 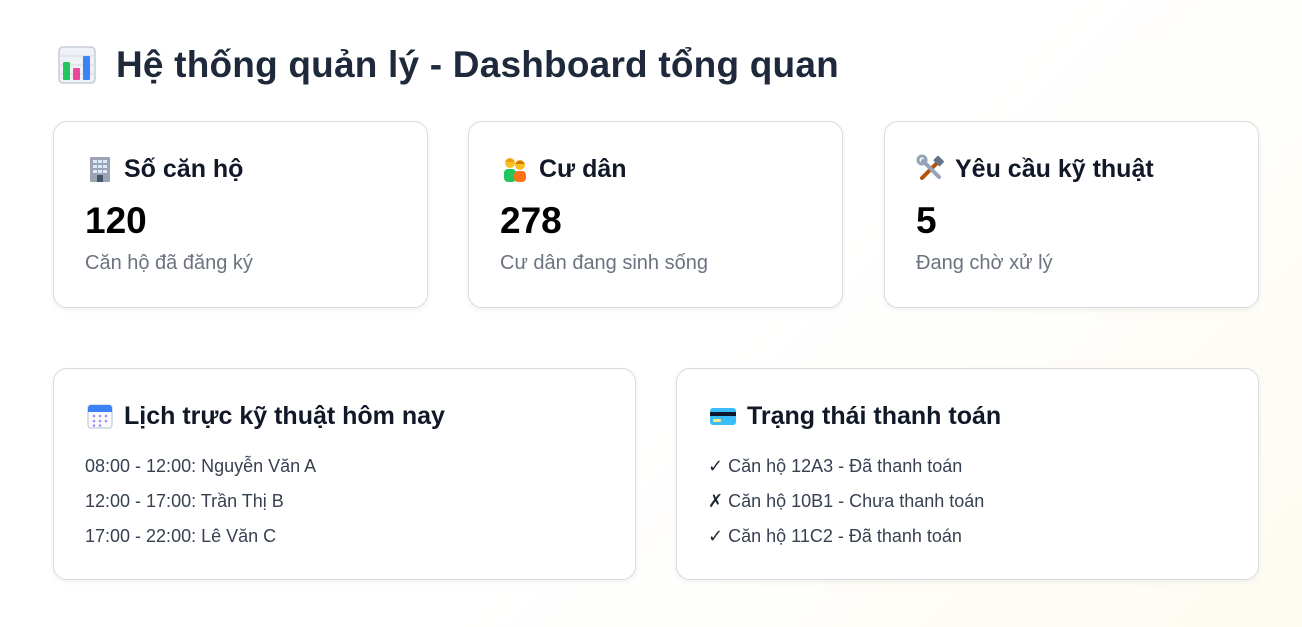 What do you see at coordinates (477, 64) in the screenshot?
I see `page-title-text: Hệ thống quản lý - Dashboard tổng quan` at bounding box center [477, 64].